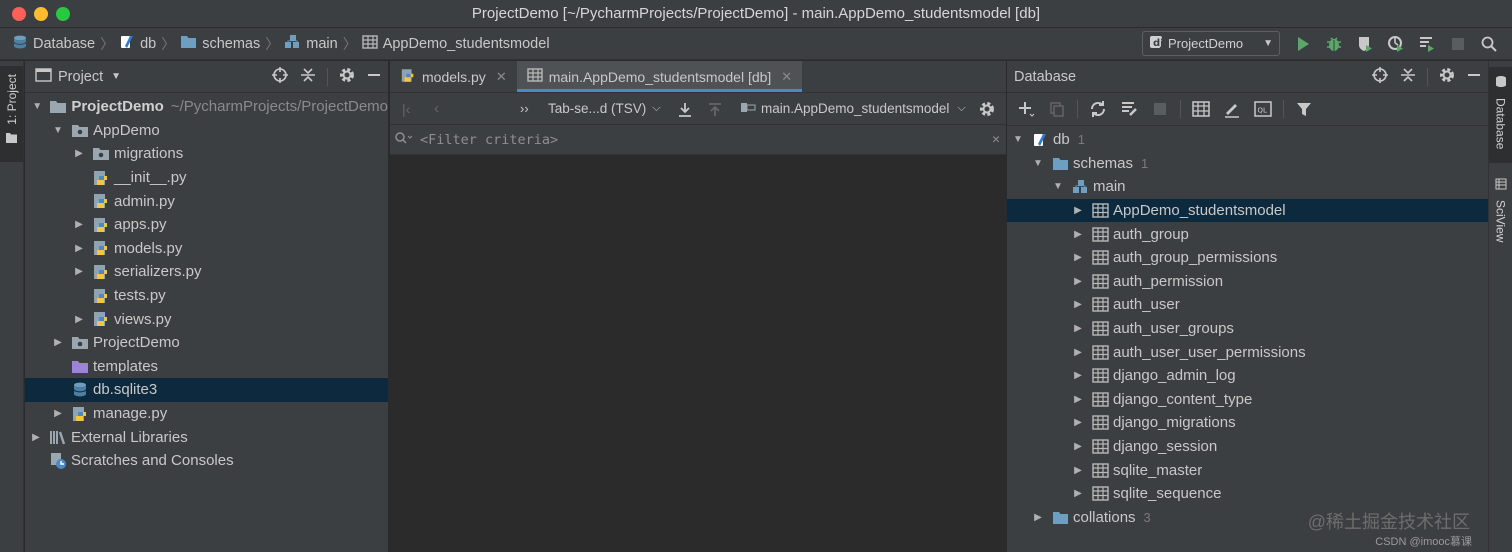  What do you see at coordinates (1247, 187) in the screenshot?
I see `db-node-main: ▼ main` at bounding box center [1247, 187].